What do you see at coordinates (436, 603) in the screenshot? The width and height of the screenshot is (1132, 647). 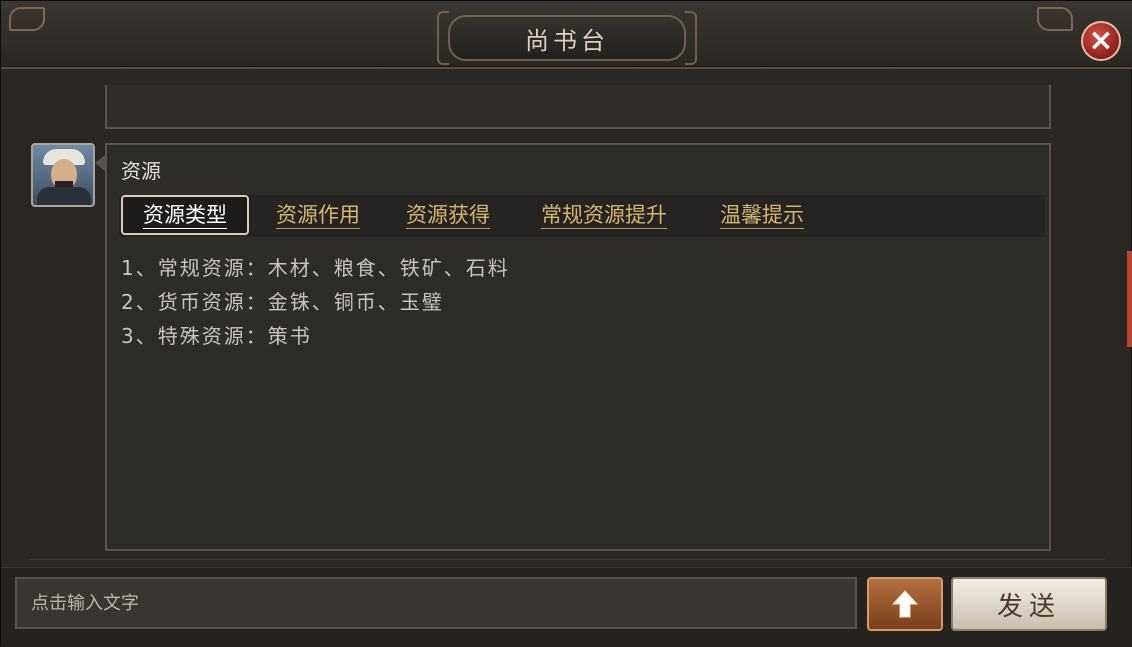 I see `chat-text-input` at bounding box center [436, 603].